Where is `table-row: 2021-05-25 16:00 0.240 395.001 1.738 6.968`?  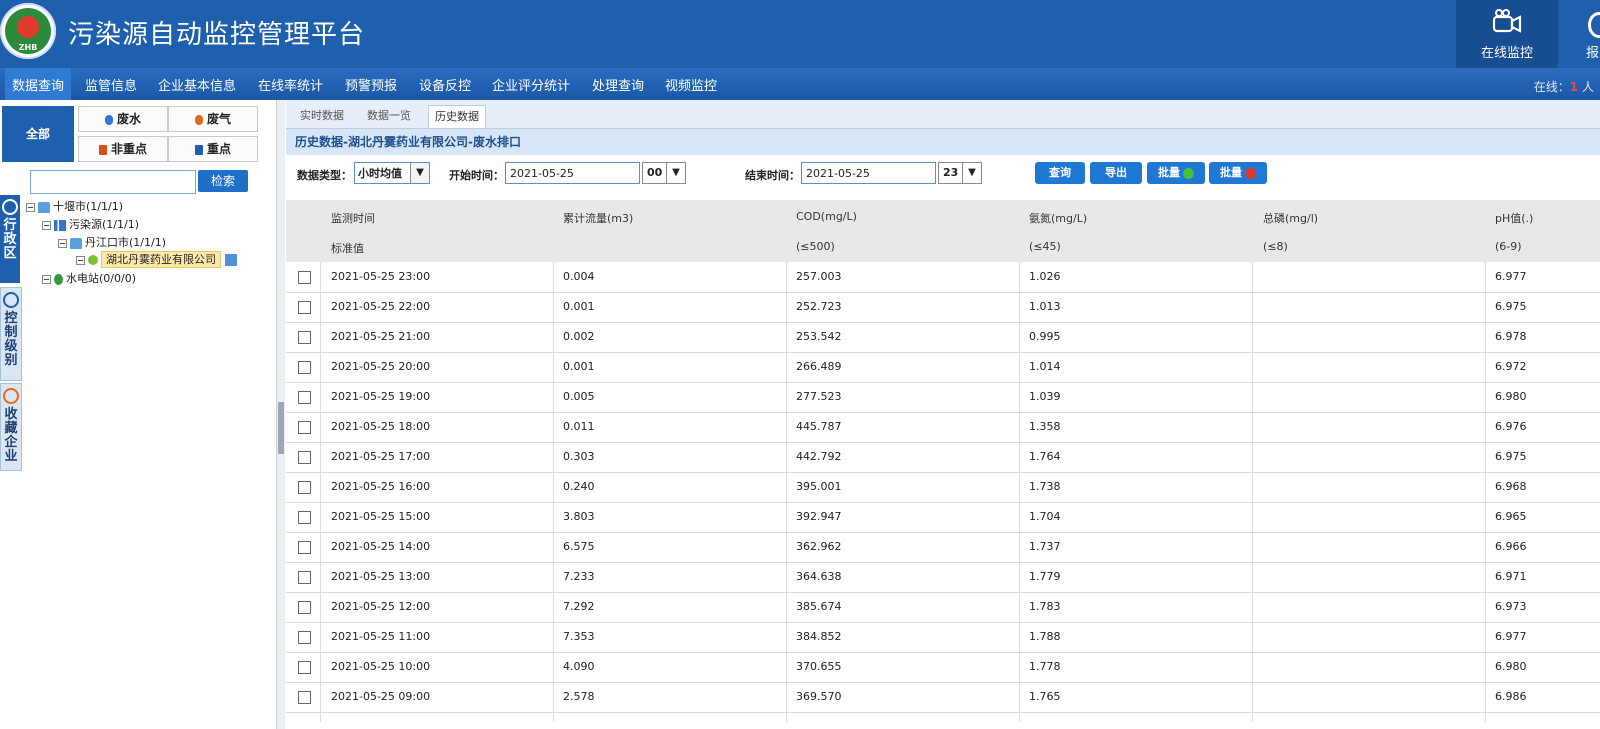 table-row: 2021-05-25 16:00 0.240 395.001 1.738 6.968 is located at coordinates (943, 487).